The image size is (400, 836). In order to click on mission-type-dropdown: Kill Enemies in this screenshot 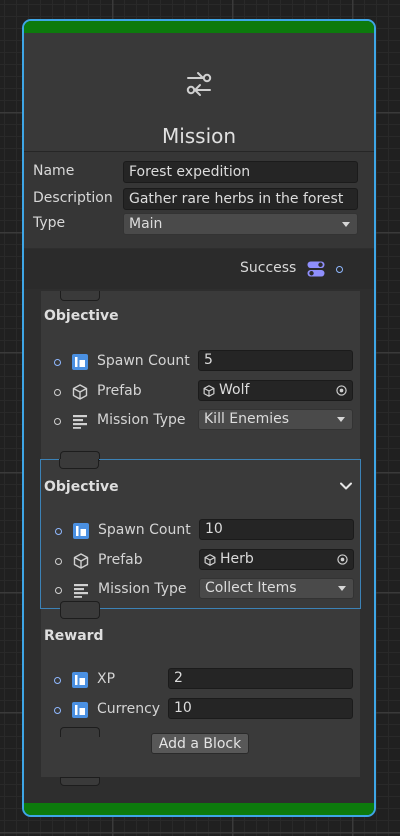, I will do `click(275, 419)`.